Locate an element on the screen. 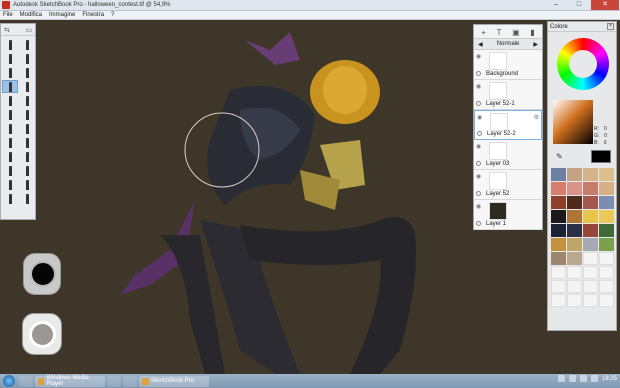  brush-tool-7-selected is located at coordinates (10, 86).